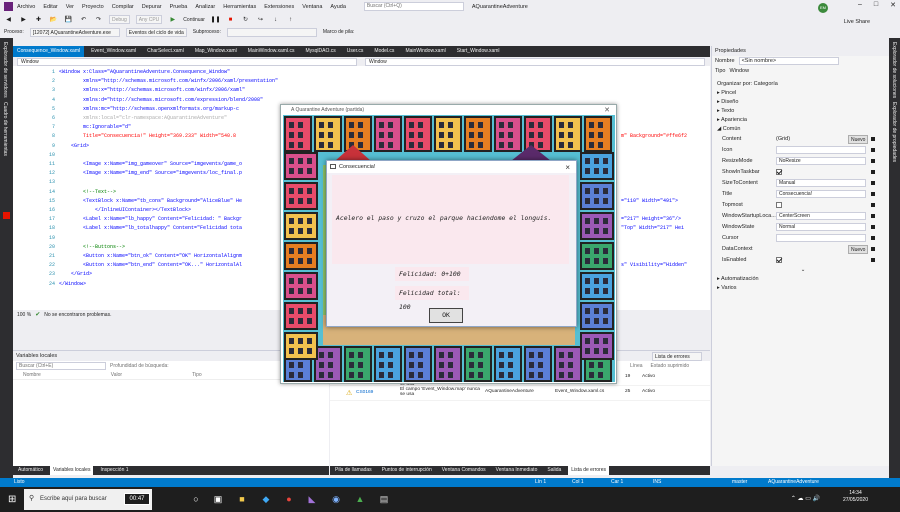 The width and height of the screenshot is (900, 512). What do you see at coordinates (670, 366) in the screenshot?
I see `col-estado: Estado suprimido` at bounding box center [670, 366].